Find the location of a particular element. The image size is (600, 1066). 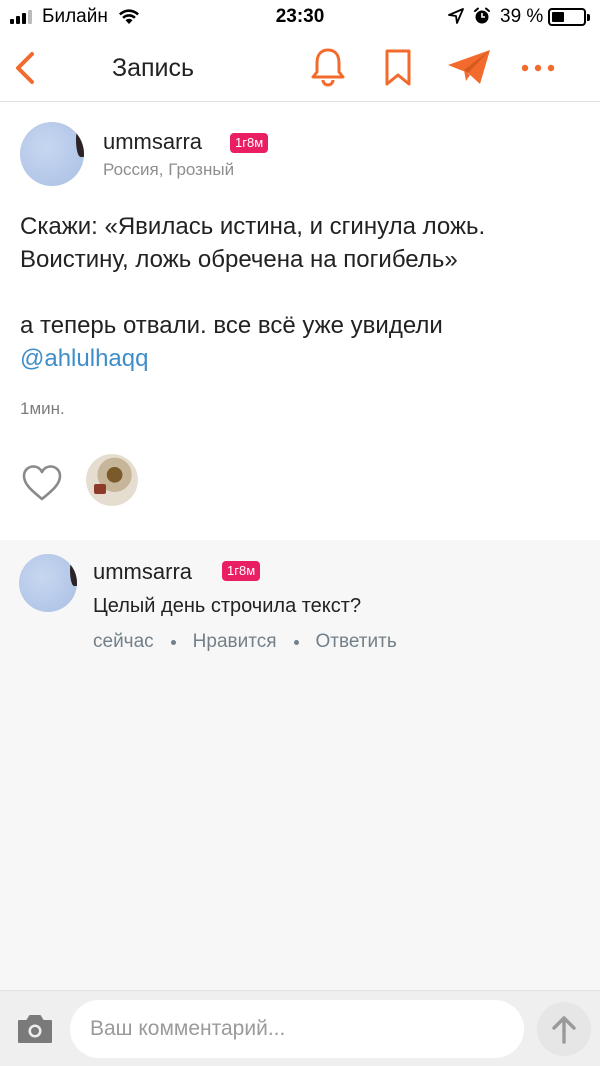

back-chevron-icon is located at coordinates (25, 70).